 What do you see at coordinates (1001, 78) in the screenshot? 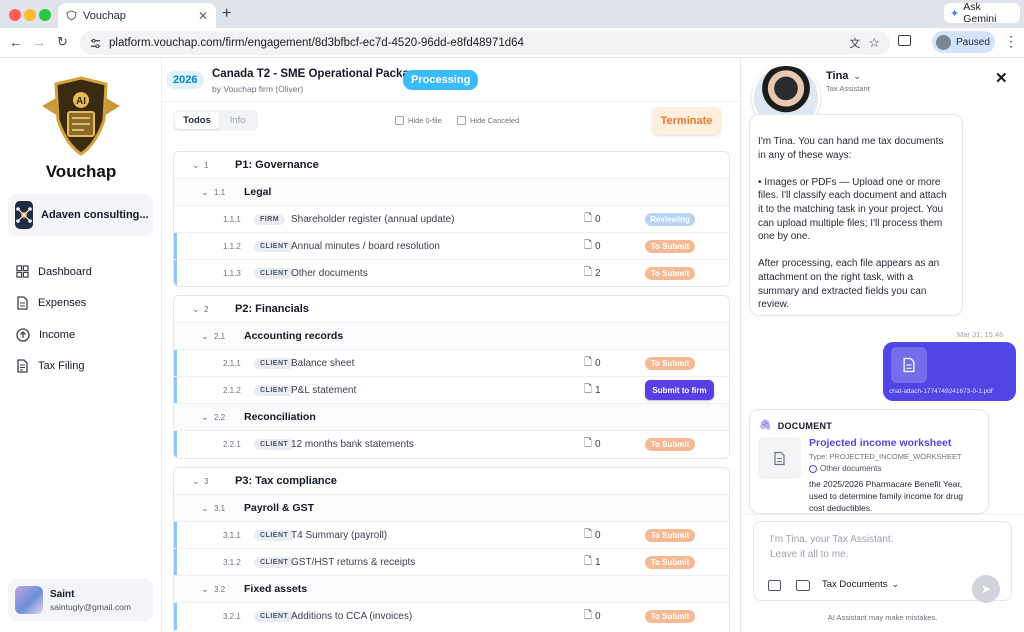
I see `close-panel-icon: ✕` at bounding box center [1001, 78].